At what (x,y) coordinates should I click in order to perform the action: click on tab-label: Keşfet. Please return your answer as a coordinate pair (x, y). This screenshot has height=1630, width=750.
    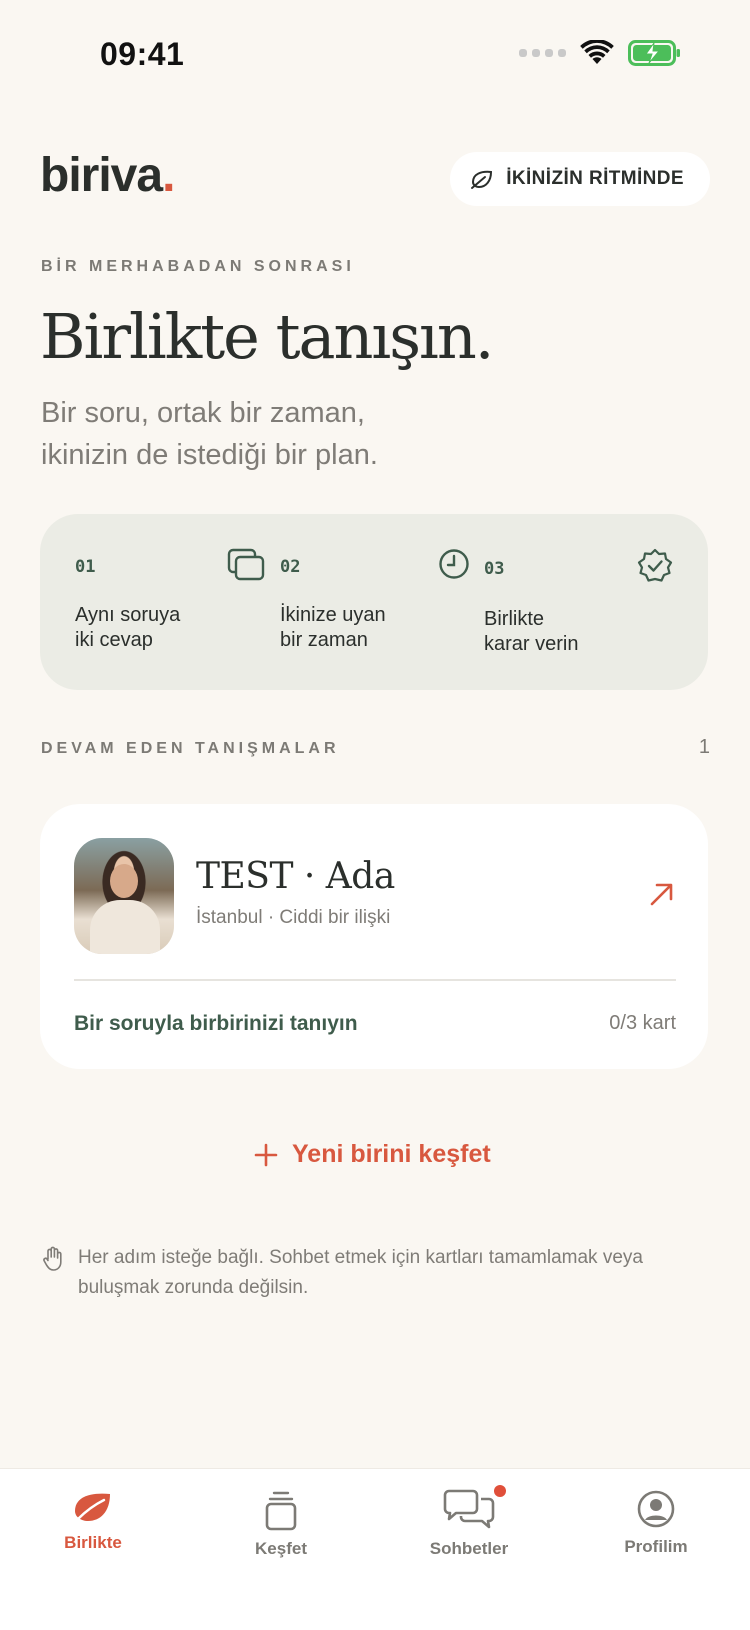
    Looking at the image, I should click on (281, 1548).